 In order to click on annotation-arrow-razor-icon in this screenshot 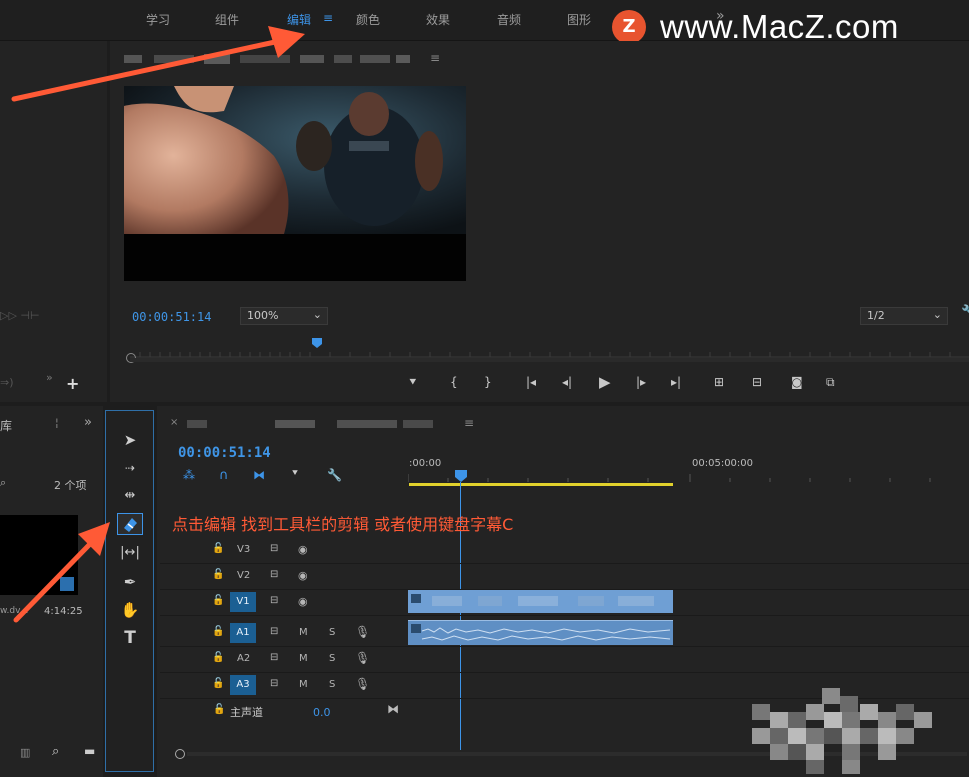, I will do `click(57, 571)`.